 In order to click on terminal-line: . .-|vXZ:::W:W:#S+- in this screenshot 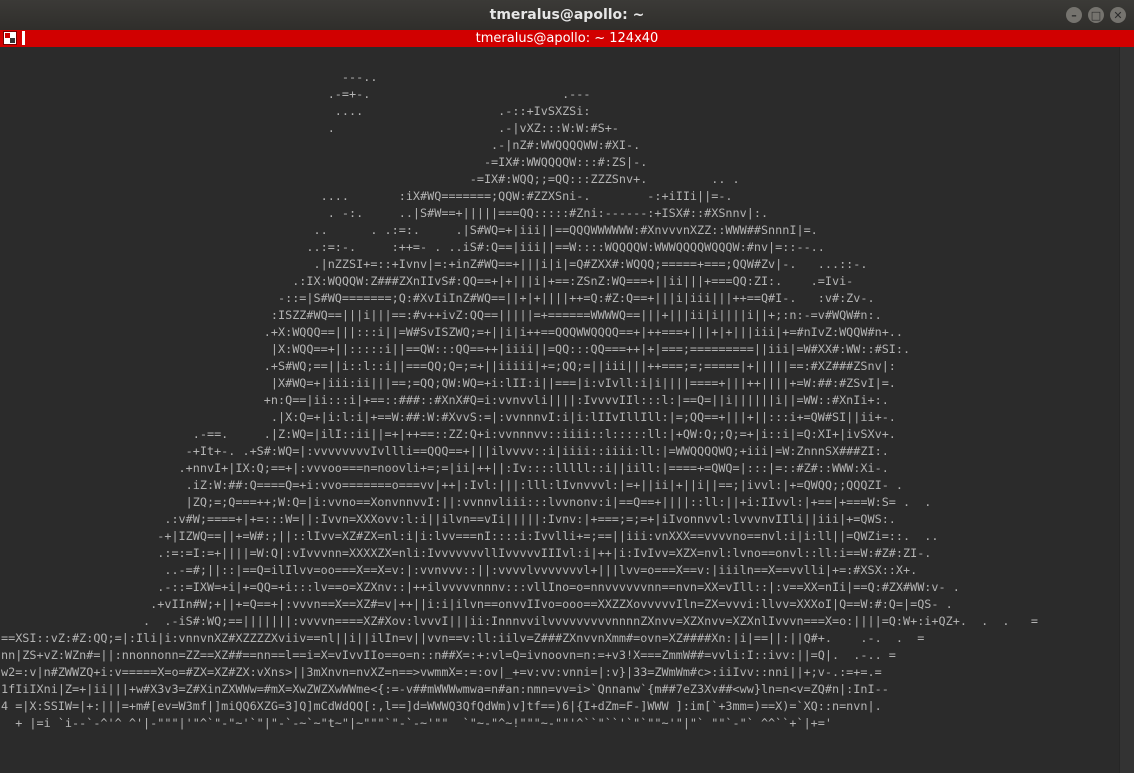, I will do `click(310, 128)`.